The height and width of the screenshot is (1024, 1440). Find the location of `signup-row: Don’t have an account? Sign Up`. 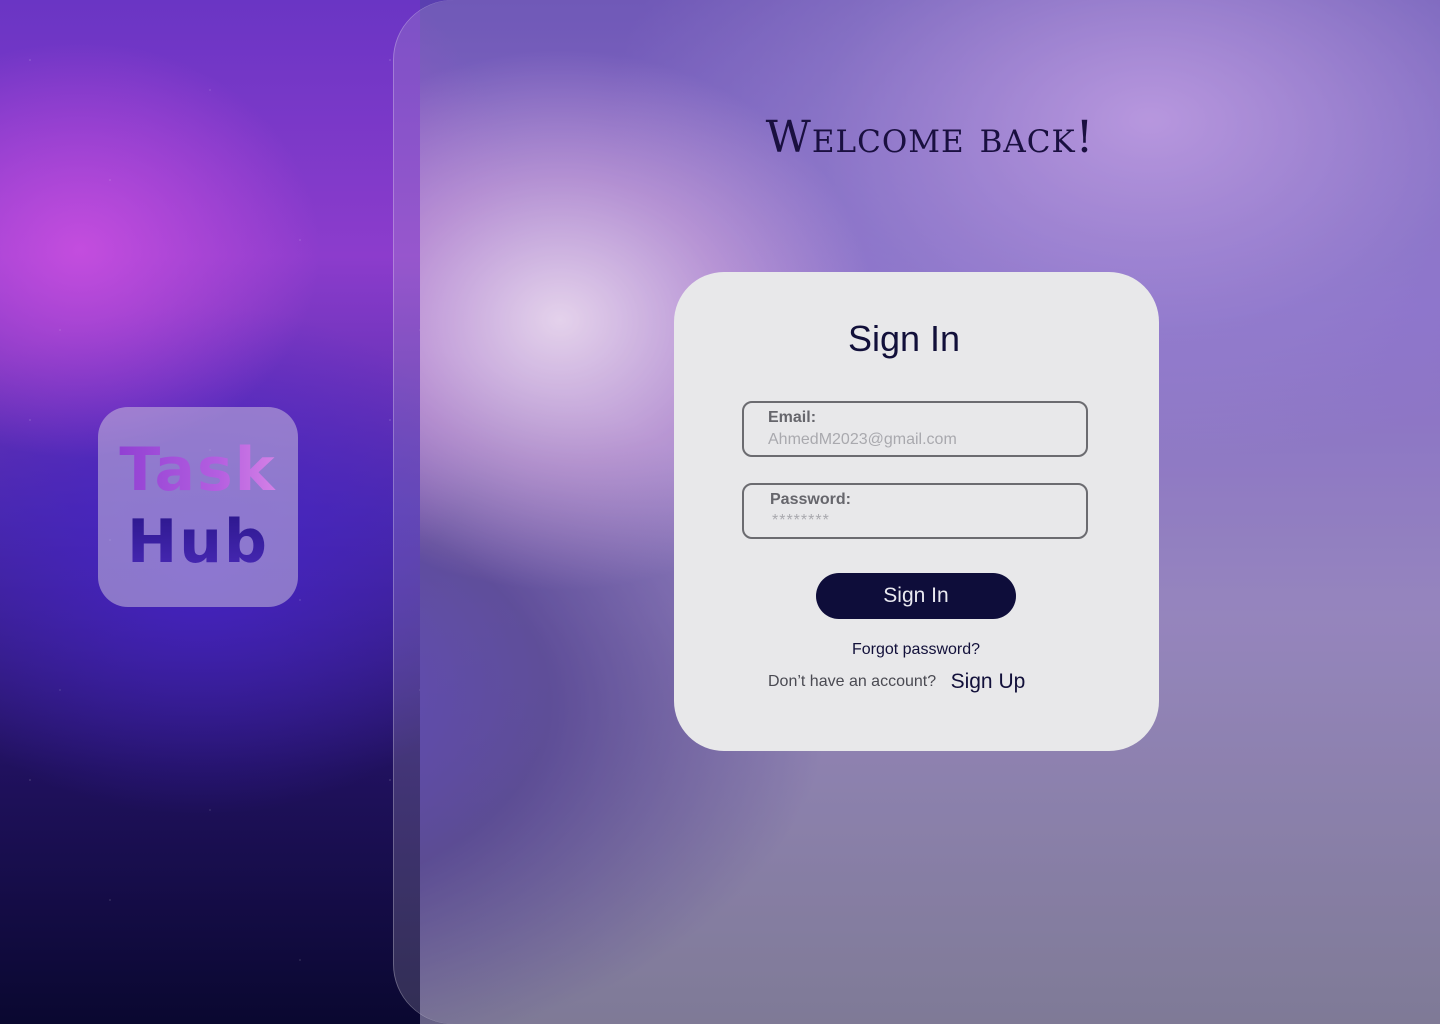

signup-row: Don’t have an account? Sign Up is located at coordinates (928, 682).